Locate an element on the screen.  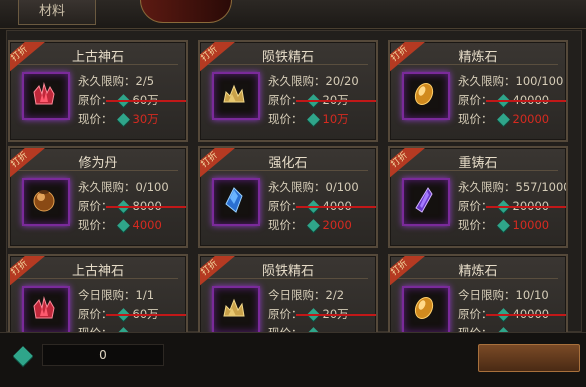
shop-item-card: 打折 上古神石 永久限购：2/5 原价：60万 现价：30万 is located at coordinates (98, 91).